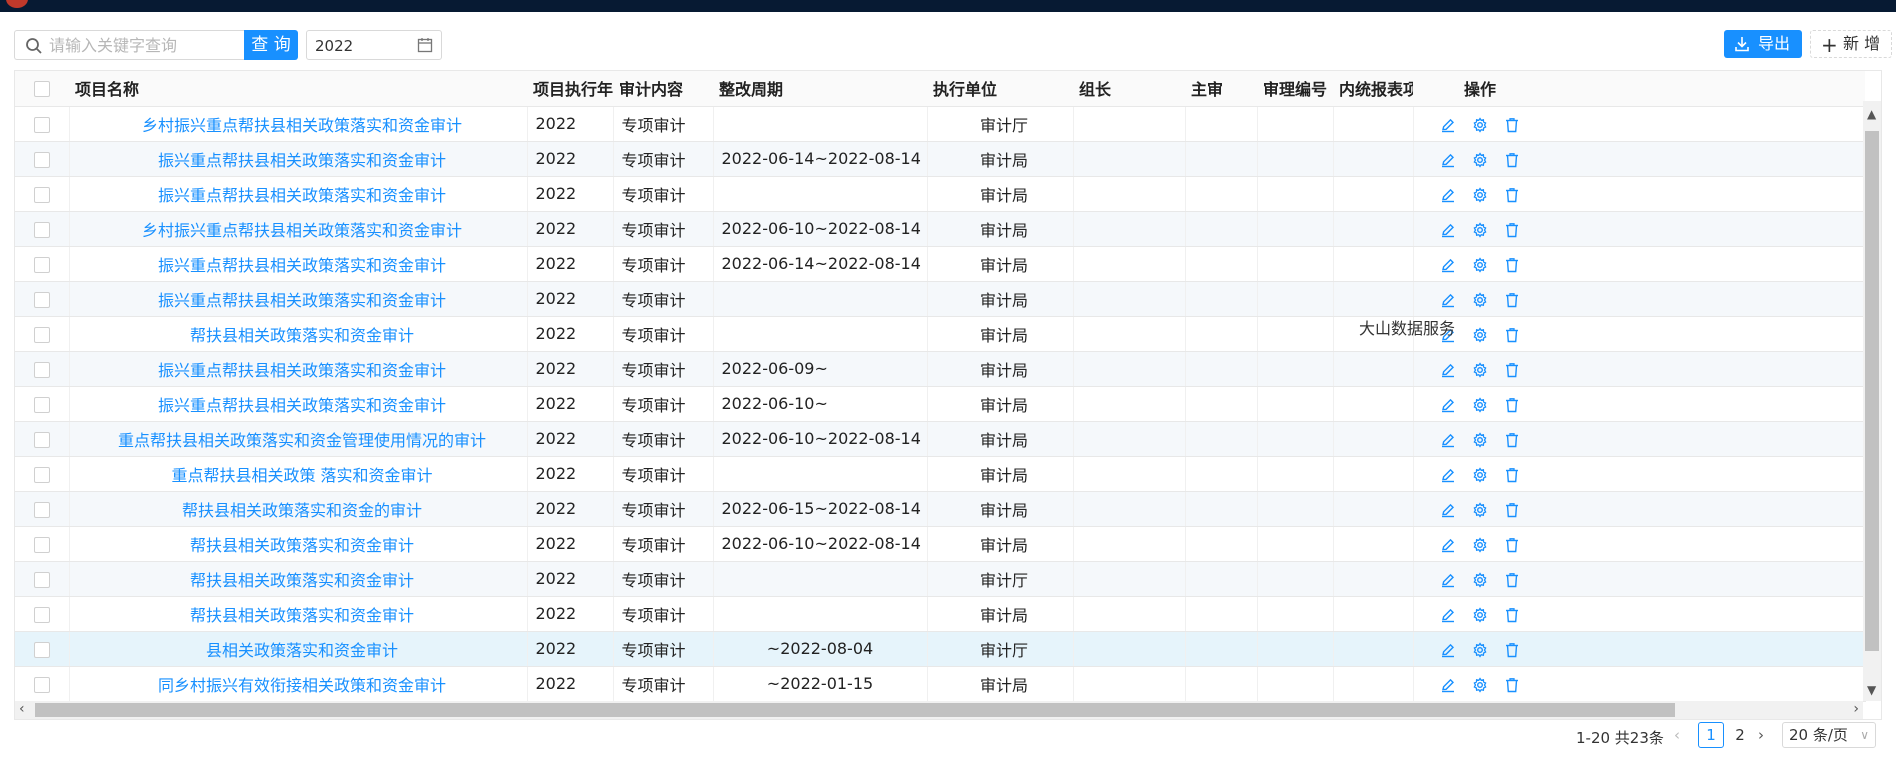 This screenshot has width=1896, height=757. I want to click on horizontal-scroll-thumb, so click(855, 710).